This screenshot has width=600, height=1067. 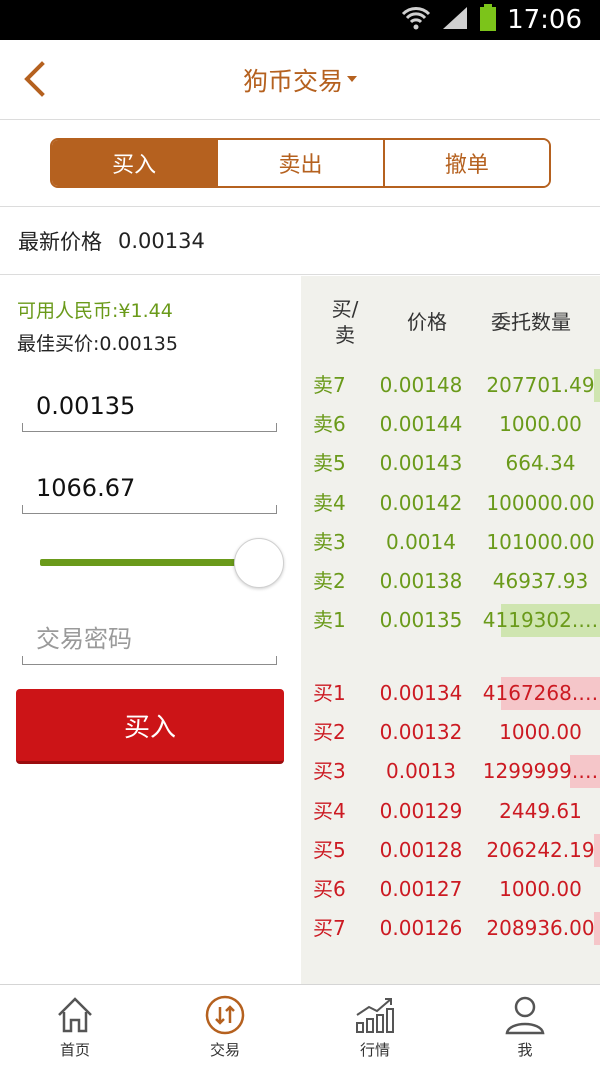 What do you see at coordinates (97, 344) in the screenshot?
I see `best-buy-price: 最佳买价:0.00135` at bounding box center [97, 344].